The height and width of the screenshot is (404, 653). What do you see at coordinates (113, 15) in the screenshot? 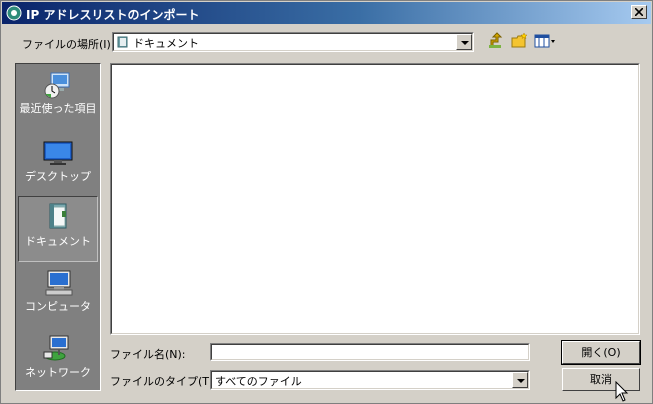
I see `window-title: IP アドレスリストのインポート` at bounding box center [113, 15].